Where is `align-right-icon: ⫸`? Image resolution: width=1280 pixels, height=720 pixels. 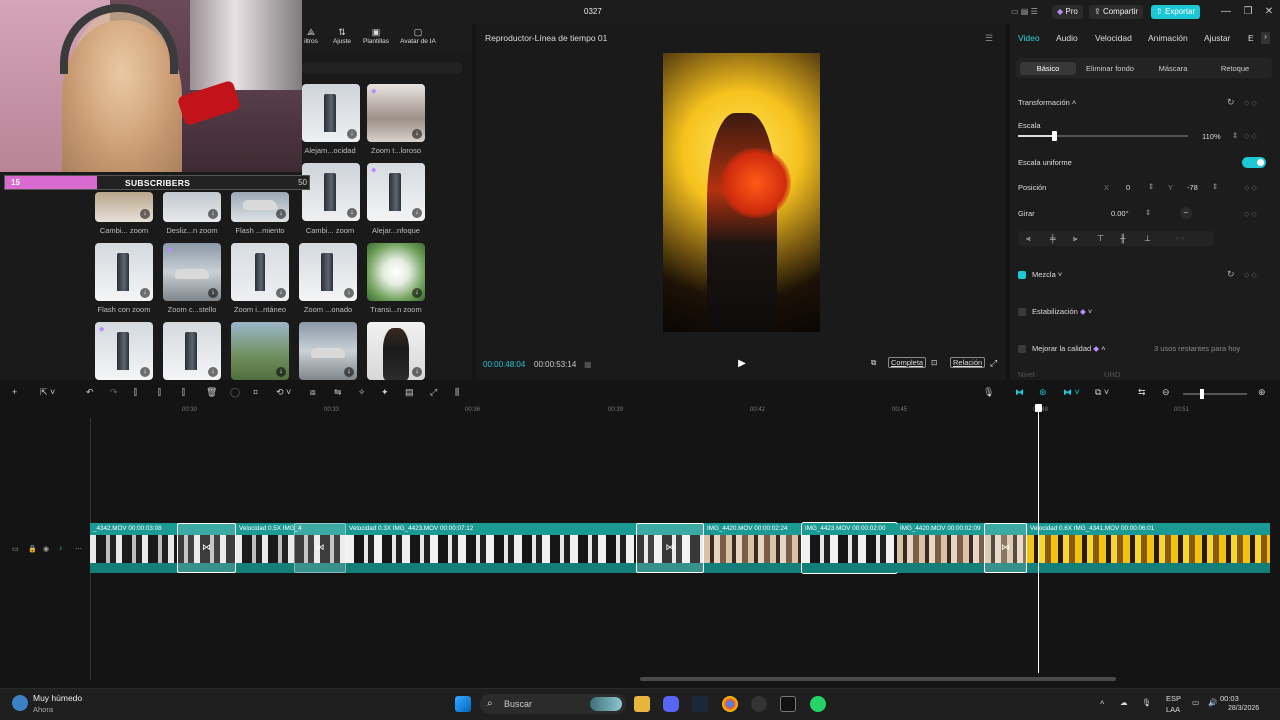
align-right-icon: ⫸ is located at coordinates (1075, 239).